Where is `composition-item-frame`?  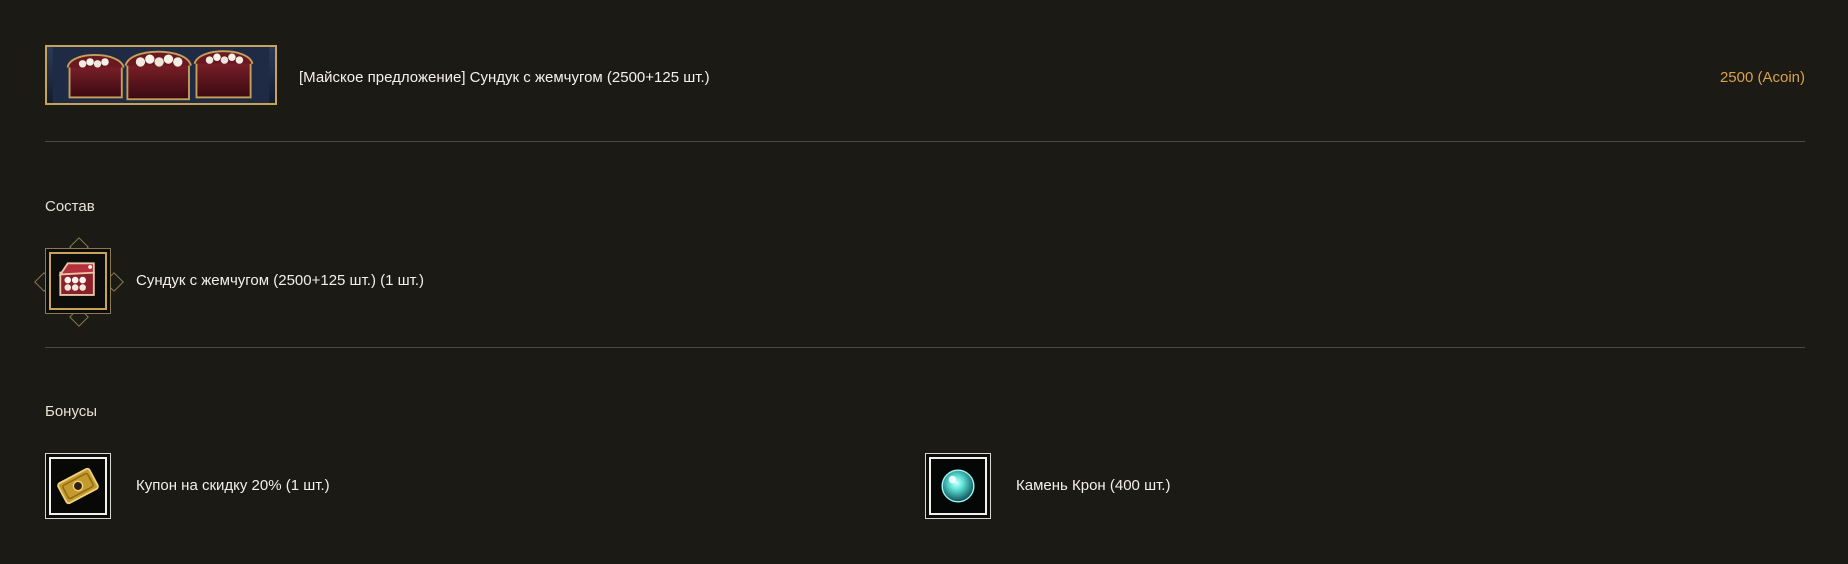 composition-item-frame is located at coordinates (78, 281).